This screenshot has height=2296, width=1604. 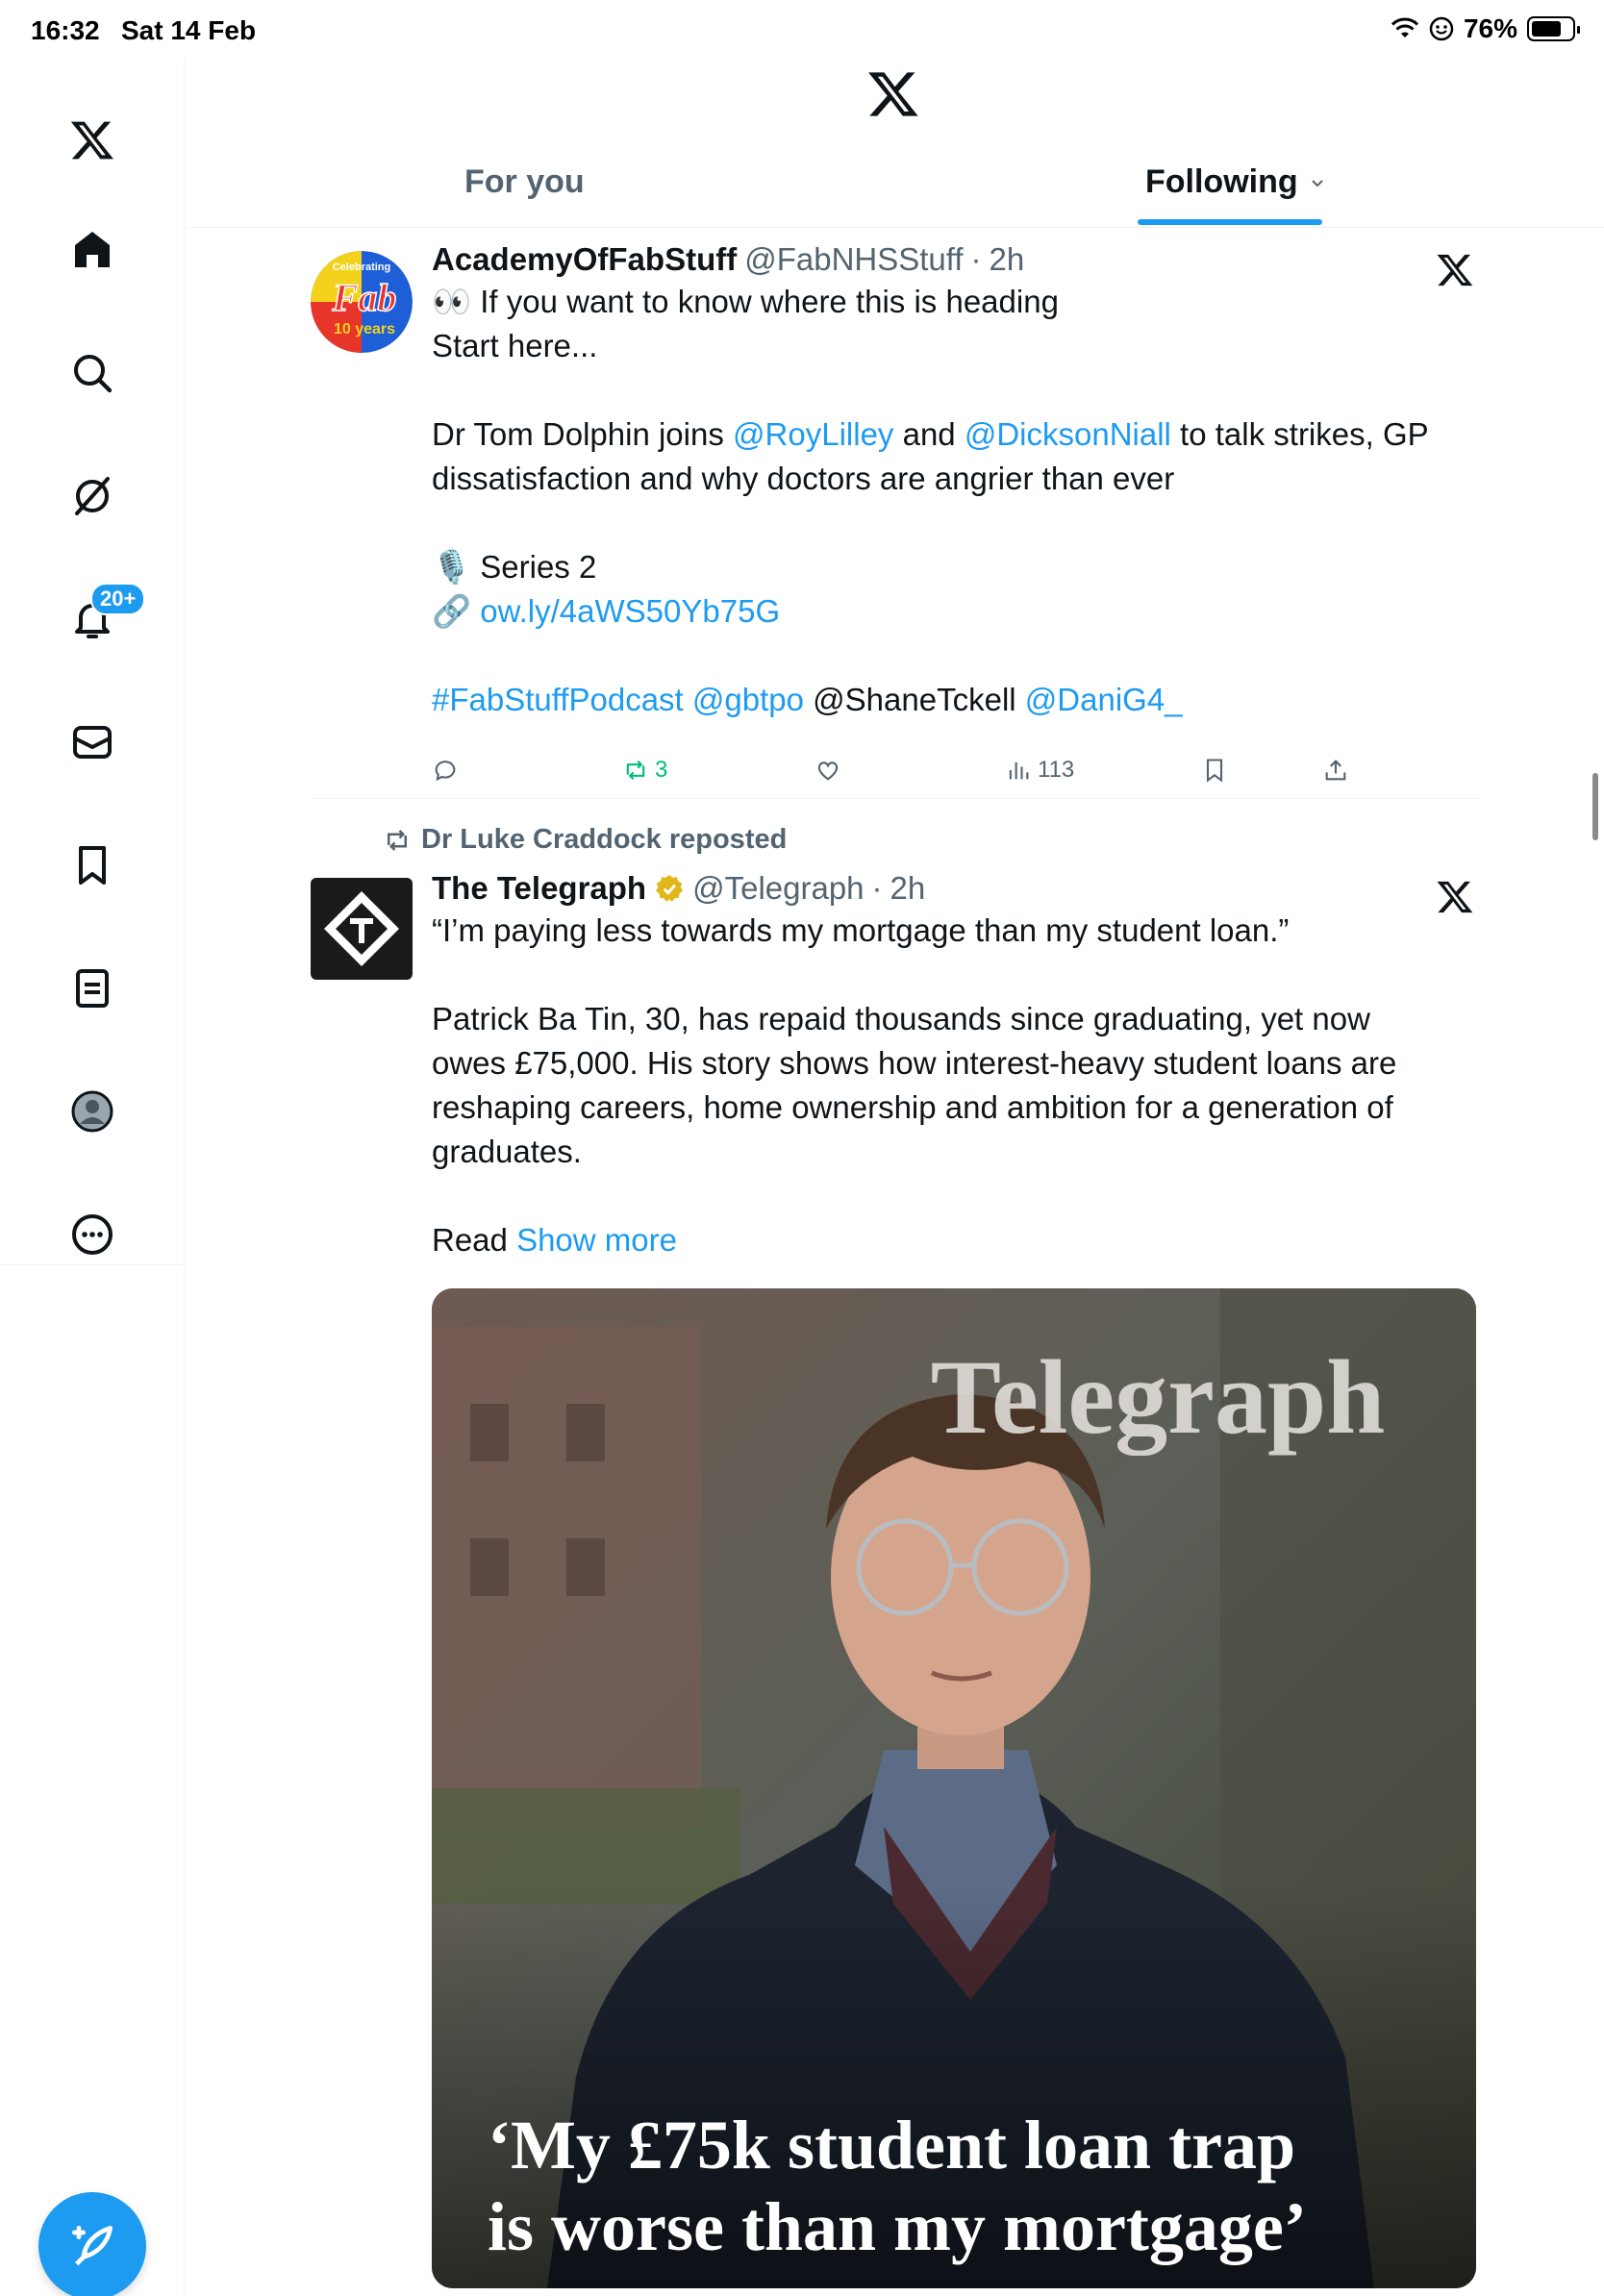 I want to click on focus-icon, so click(x=1441, y=28).